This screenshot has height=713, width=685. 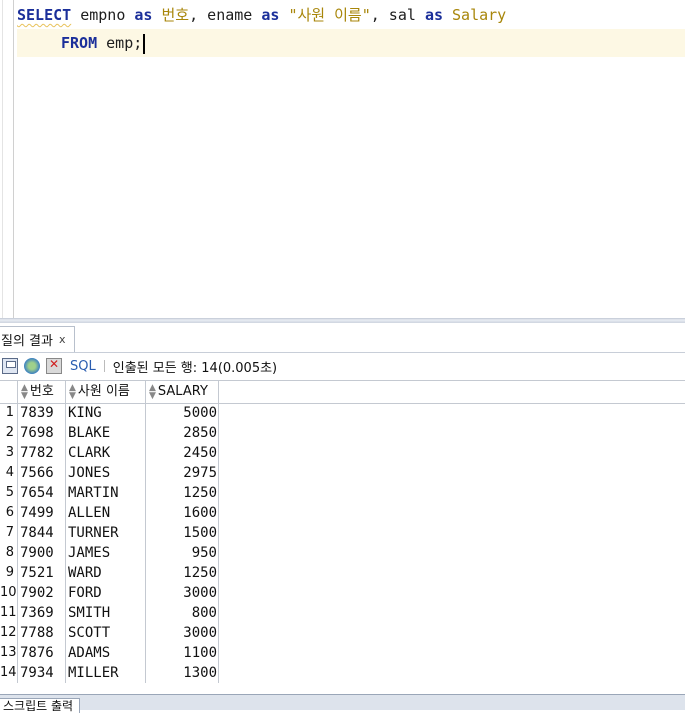 I want to click on row-number: 11, so click(x=8, y=612).